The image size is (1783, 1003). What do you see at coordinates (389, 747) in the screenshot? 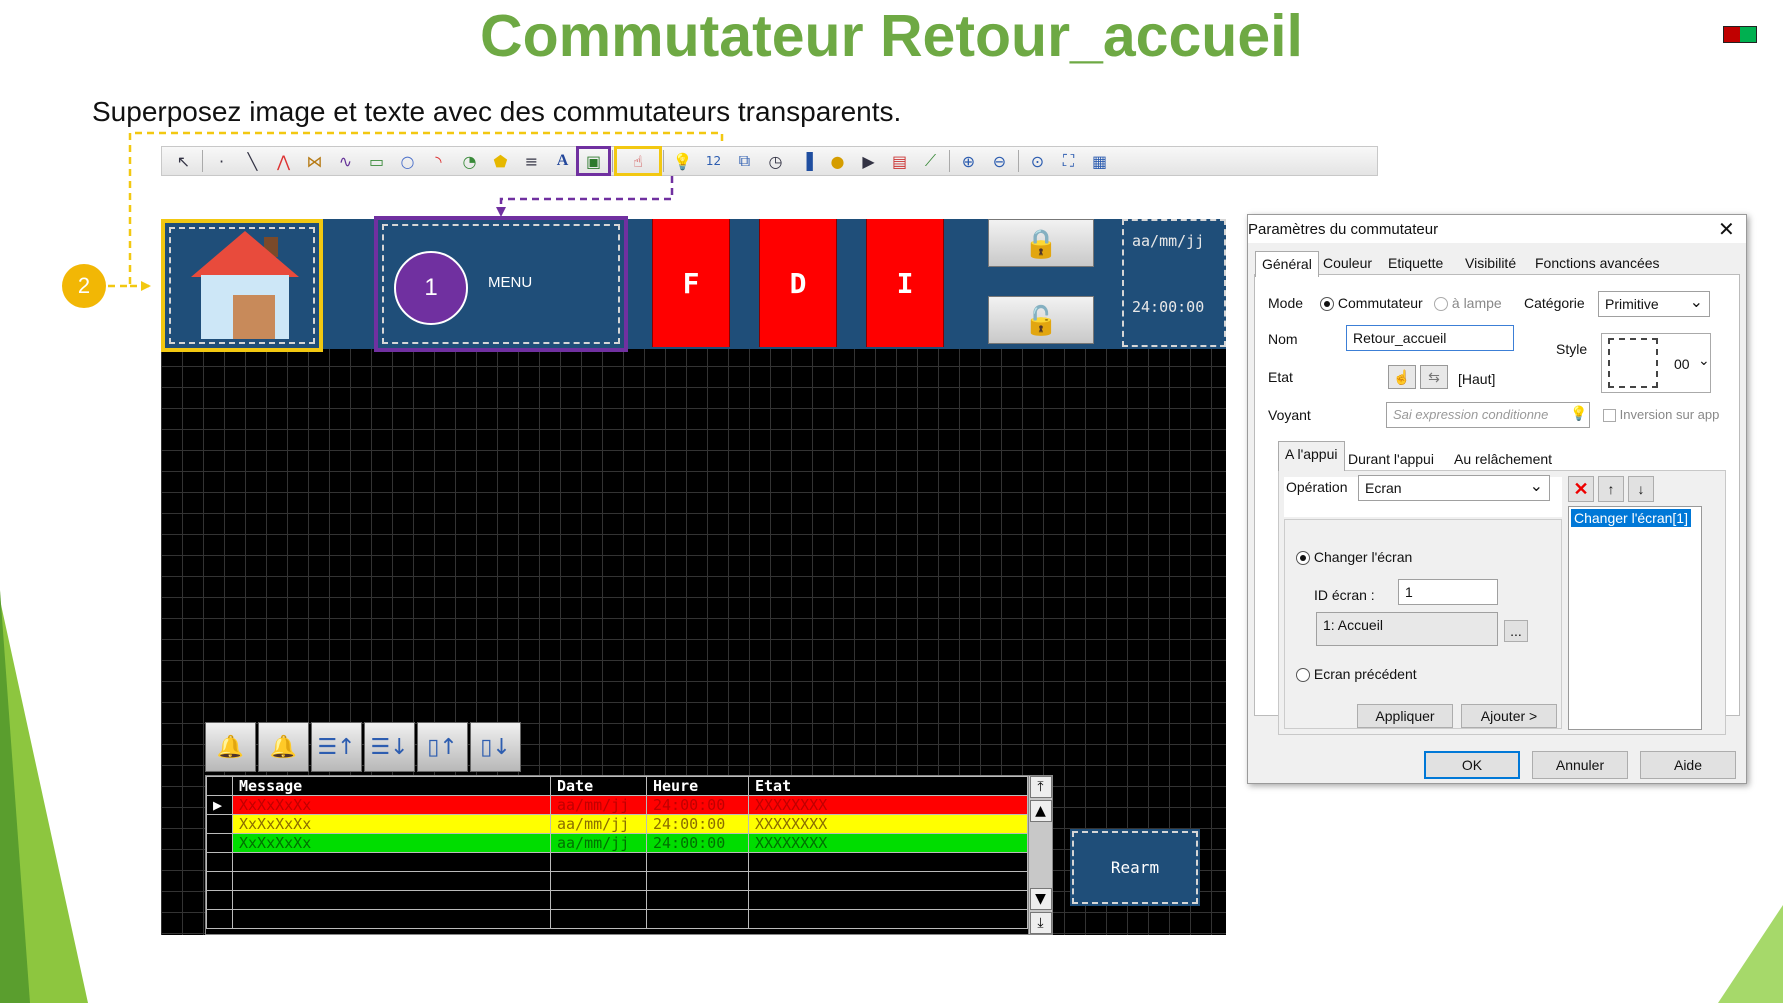
I see `scroll-down-list-icon: ☰↓` at bounding box center [389, 747].